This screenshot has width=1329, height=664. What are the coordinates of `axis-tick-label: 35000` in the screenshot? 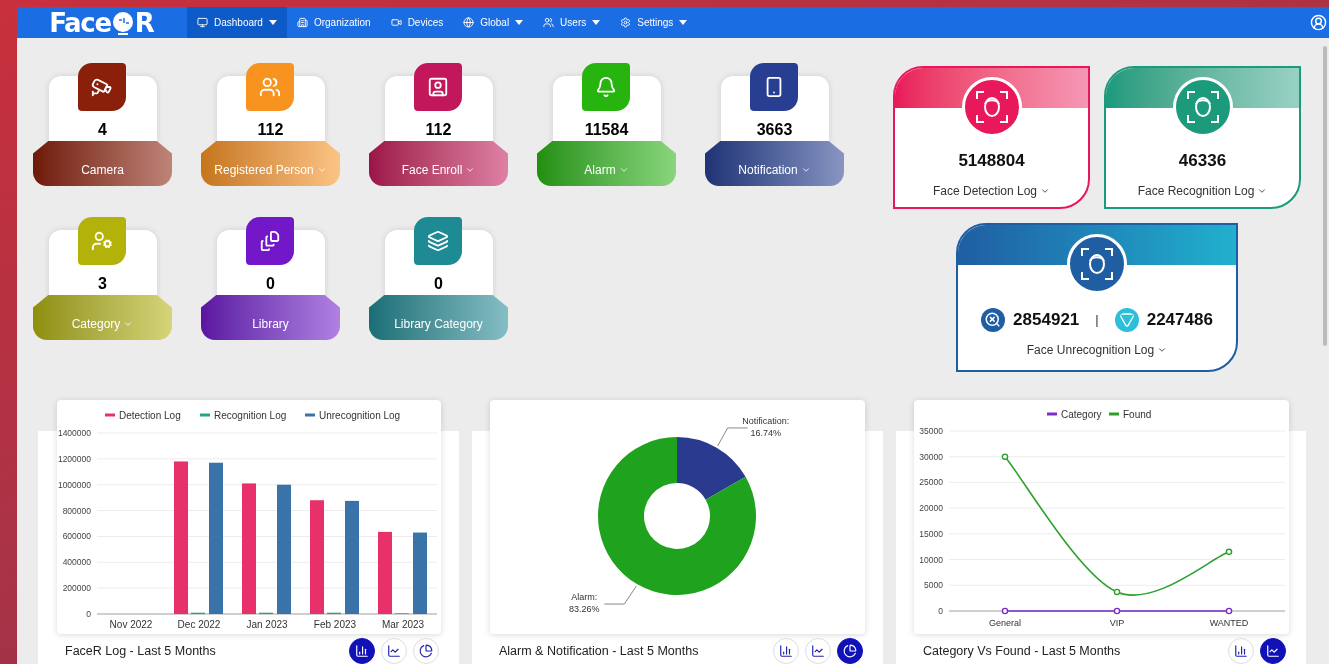 It's located at (930, 431).